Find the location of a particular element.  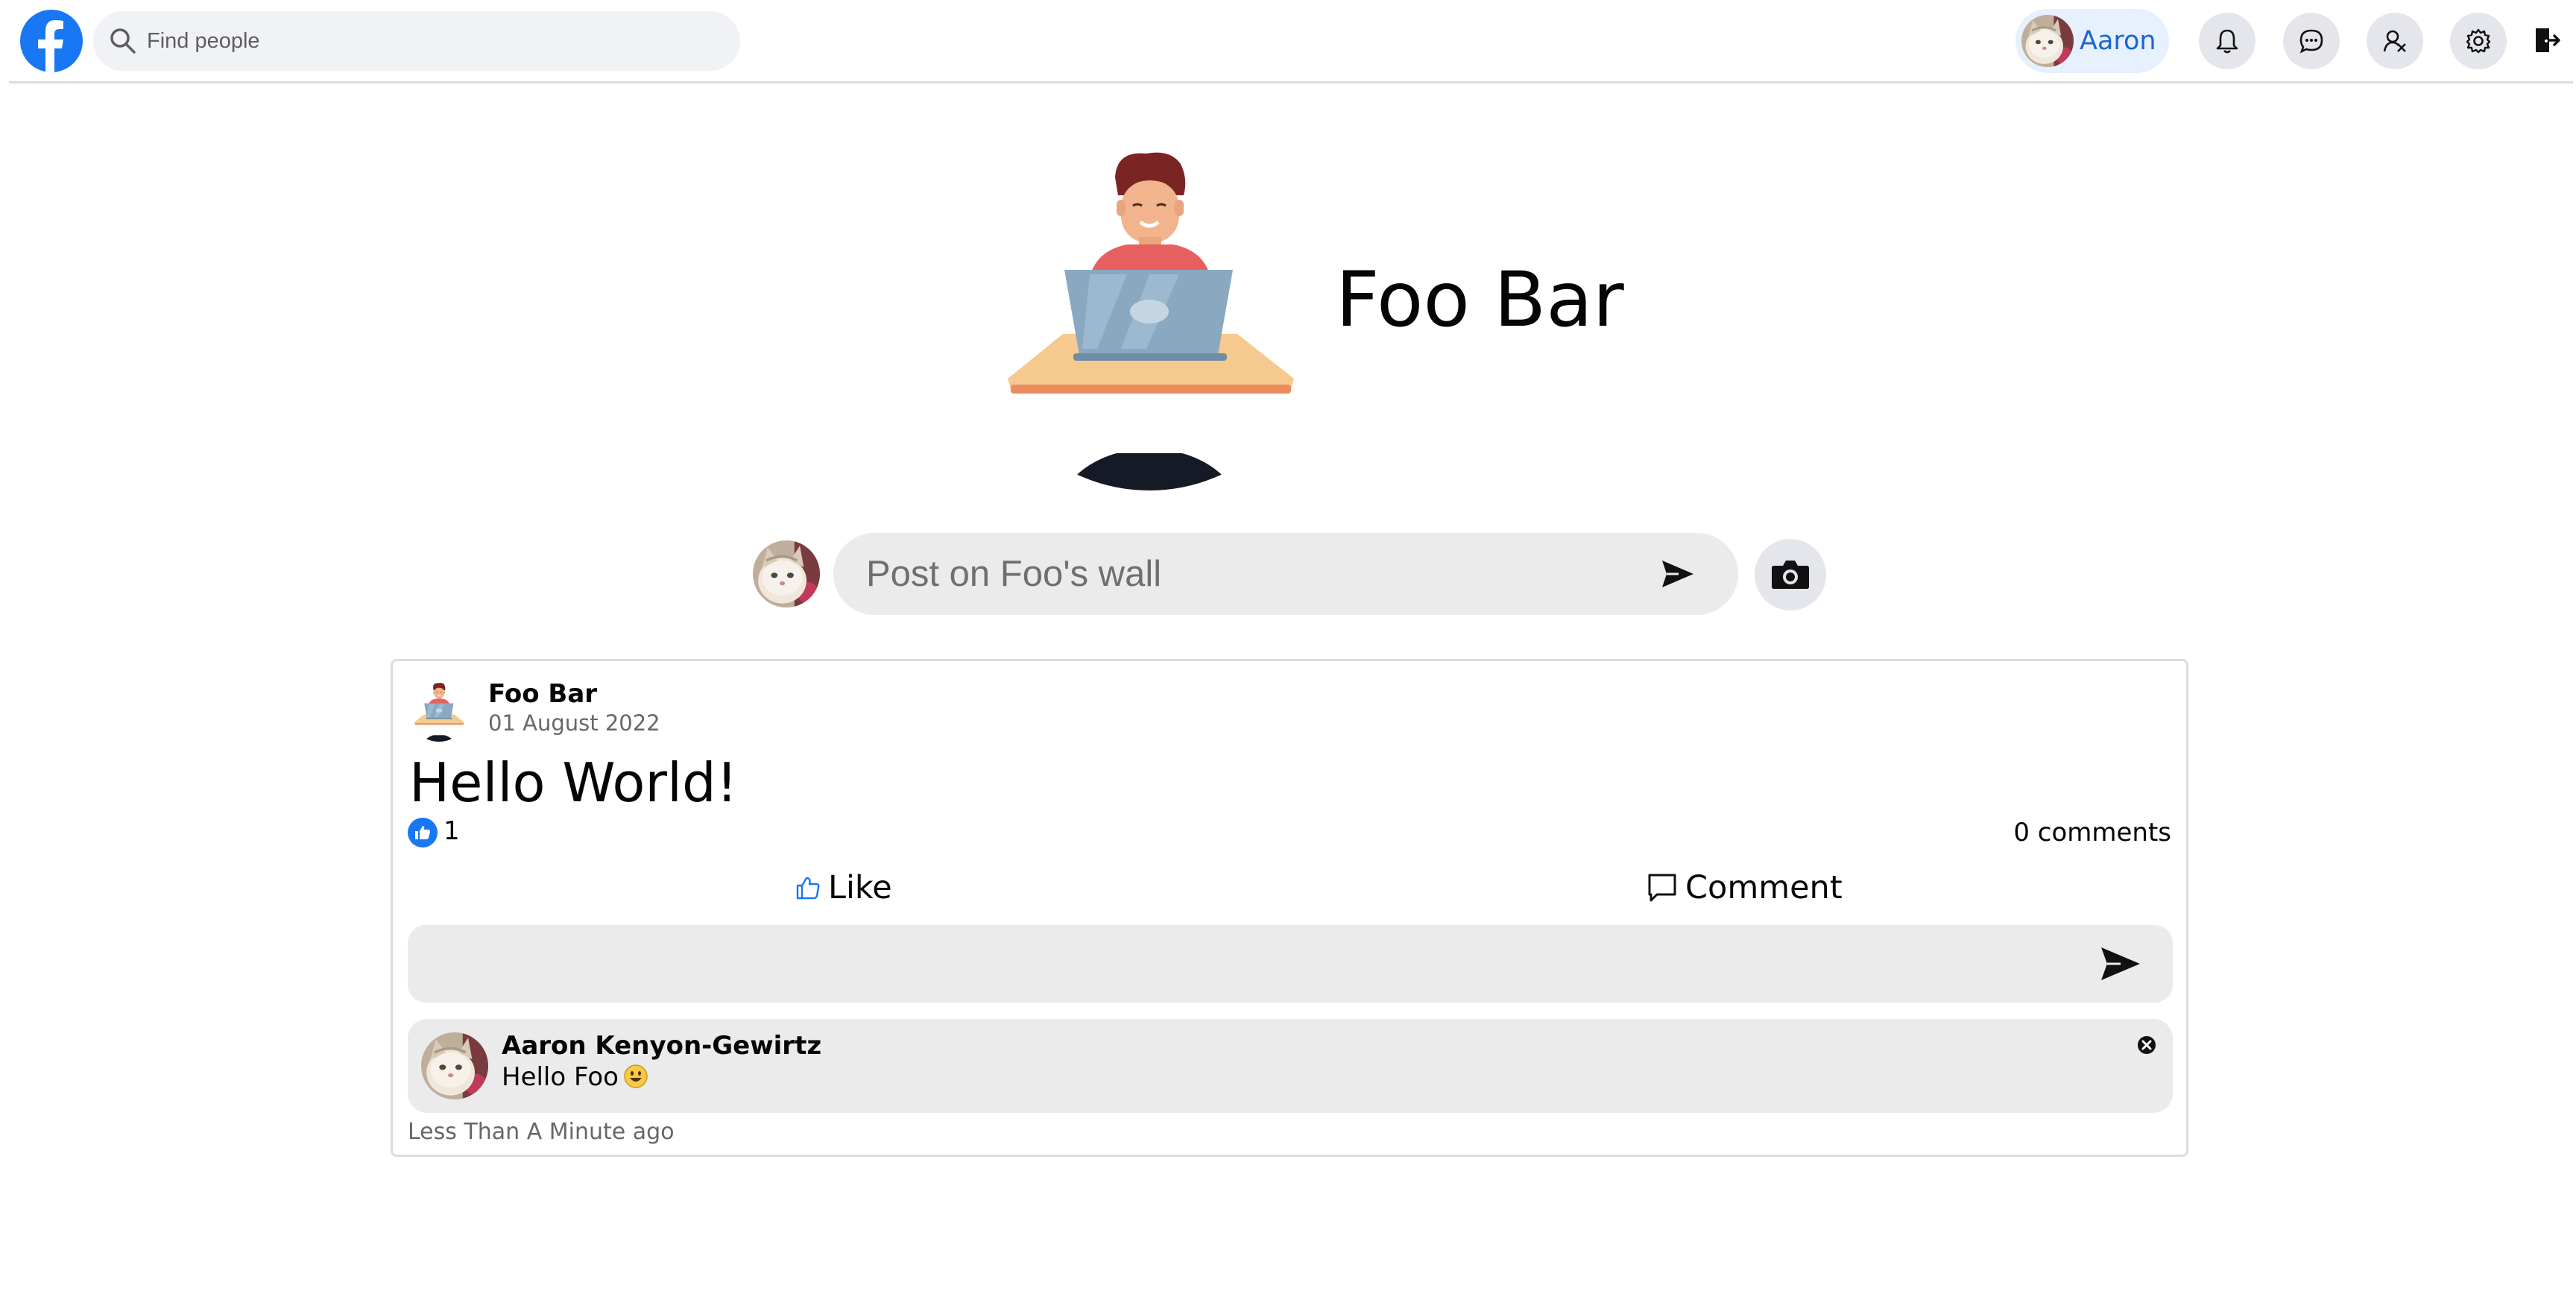

profile-picture is located at coordinates (1149, 319).